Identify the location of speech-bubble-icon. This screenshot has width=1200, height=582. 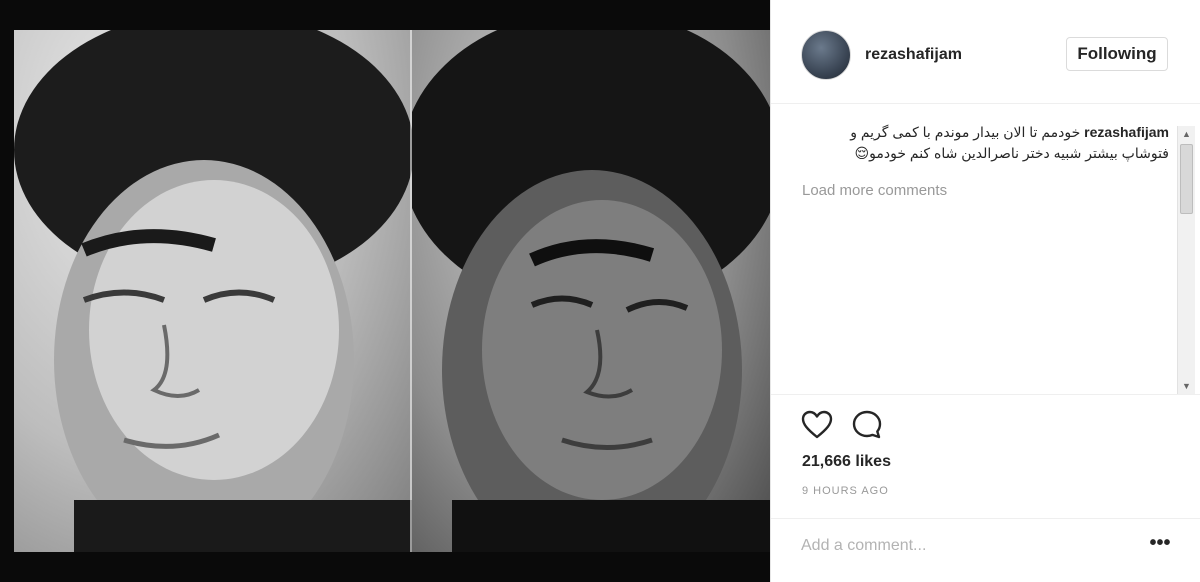
(867, 425).